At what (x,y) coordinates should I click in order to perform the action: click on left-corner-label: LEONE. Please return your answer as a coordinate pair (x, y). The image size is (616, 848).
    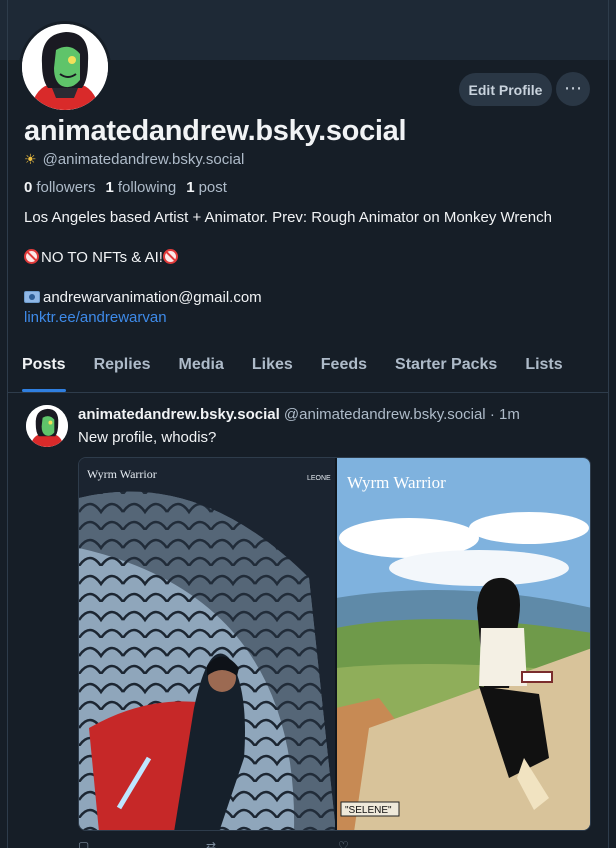
    Looking at the image, I should click on (319, 478).